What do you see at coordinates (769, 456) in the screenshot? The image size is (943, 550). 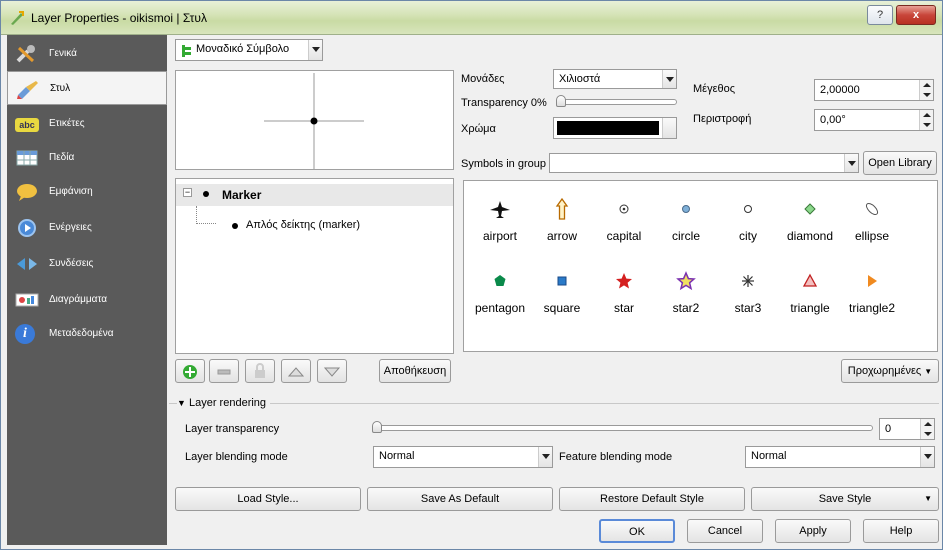 I see `feature-blending-value: Normal` at bounding box center [769, 456].